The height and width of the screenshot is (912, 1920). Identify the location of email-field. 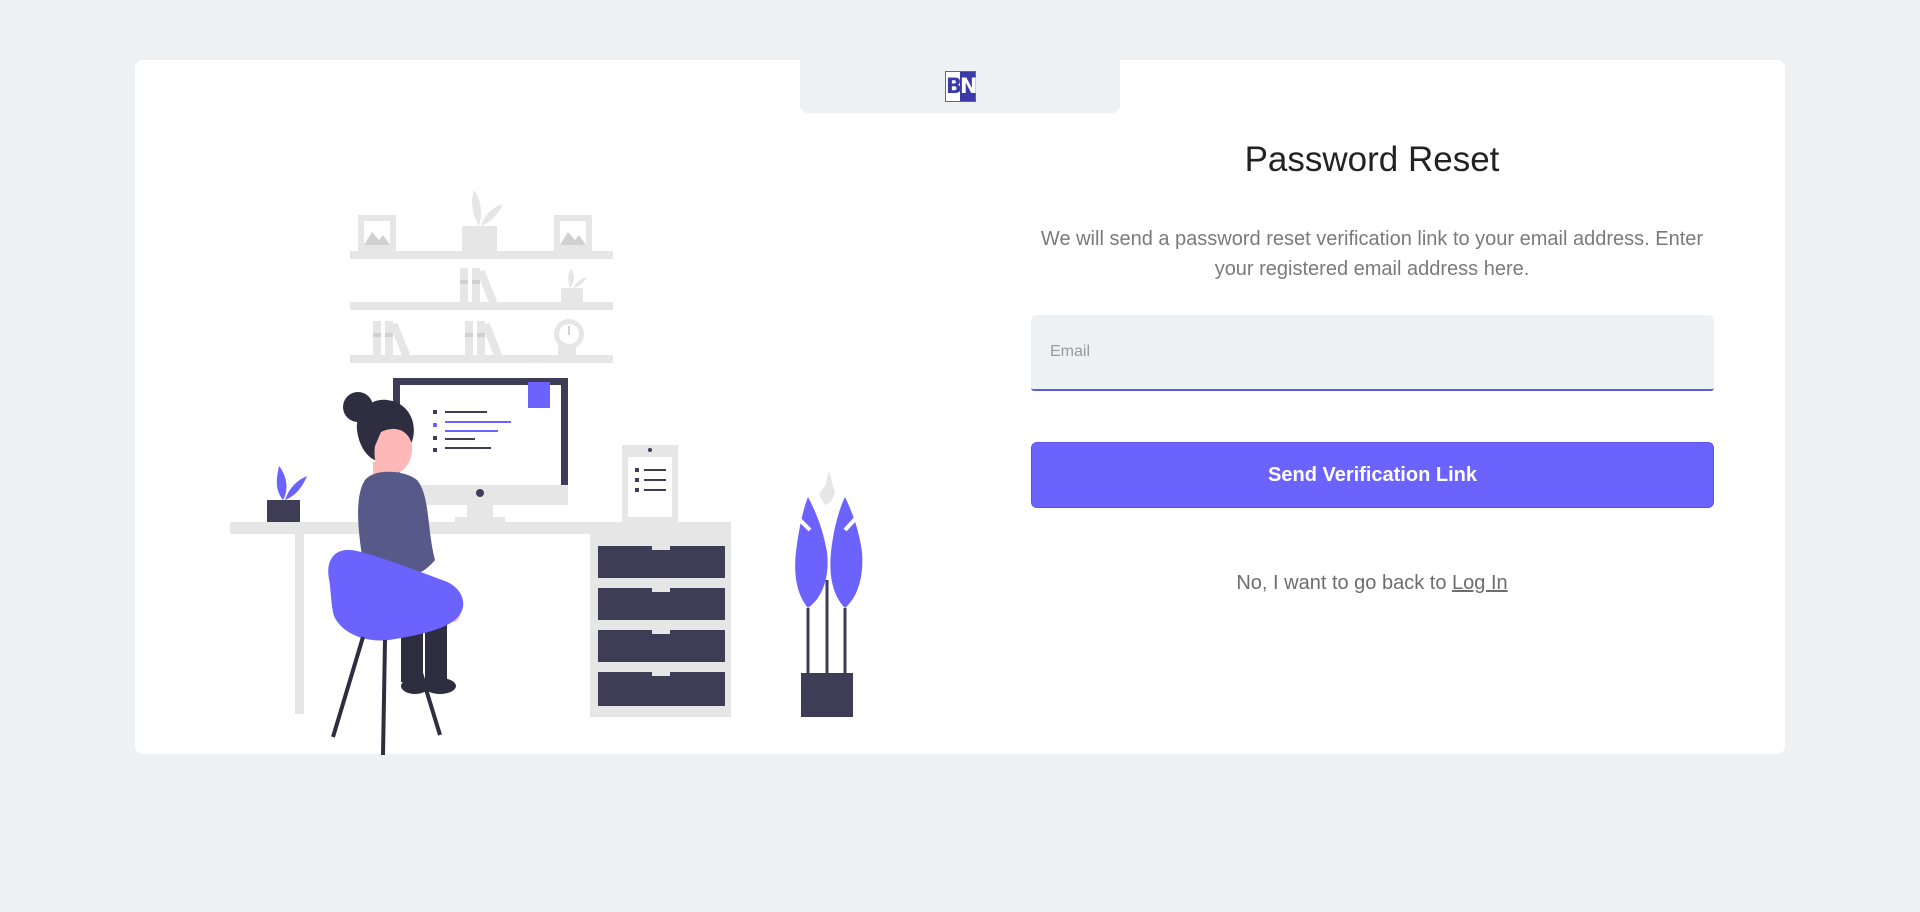
(1372, 353).